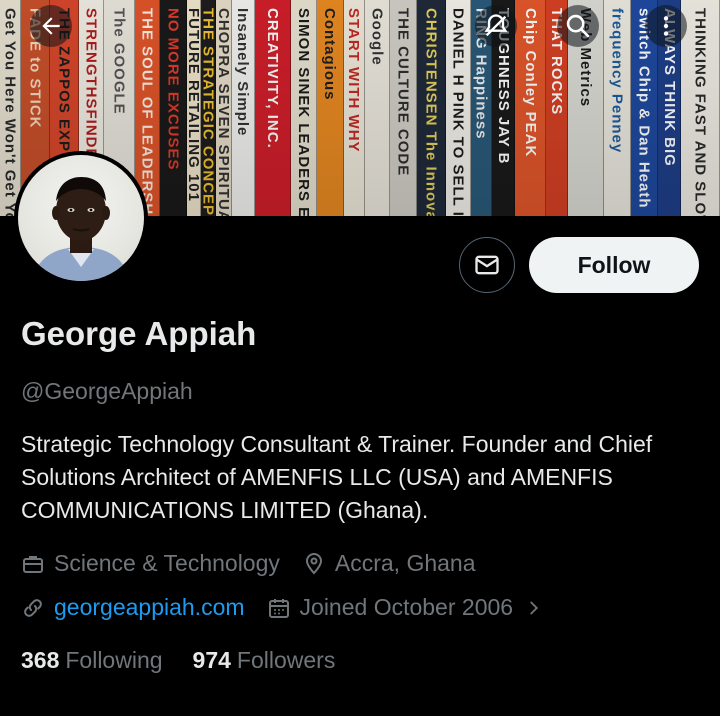 The image size is (720, 716). Describe the element at coordinates (173, 89) in the screenshot. I see `book-spine-title: NO MORE EXCUSES` at that location.